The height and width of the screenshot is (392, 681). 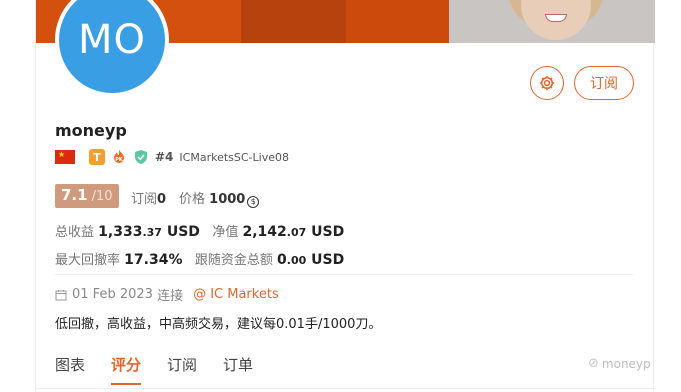 I want to click on price-value: 1000, so click(x=227, y=199).